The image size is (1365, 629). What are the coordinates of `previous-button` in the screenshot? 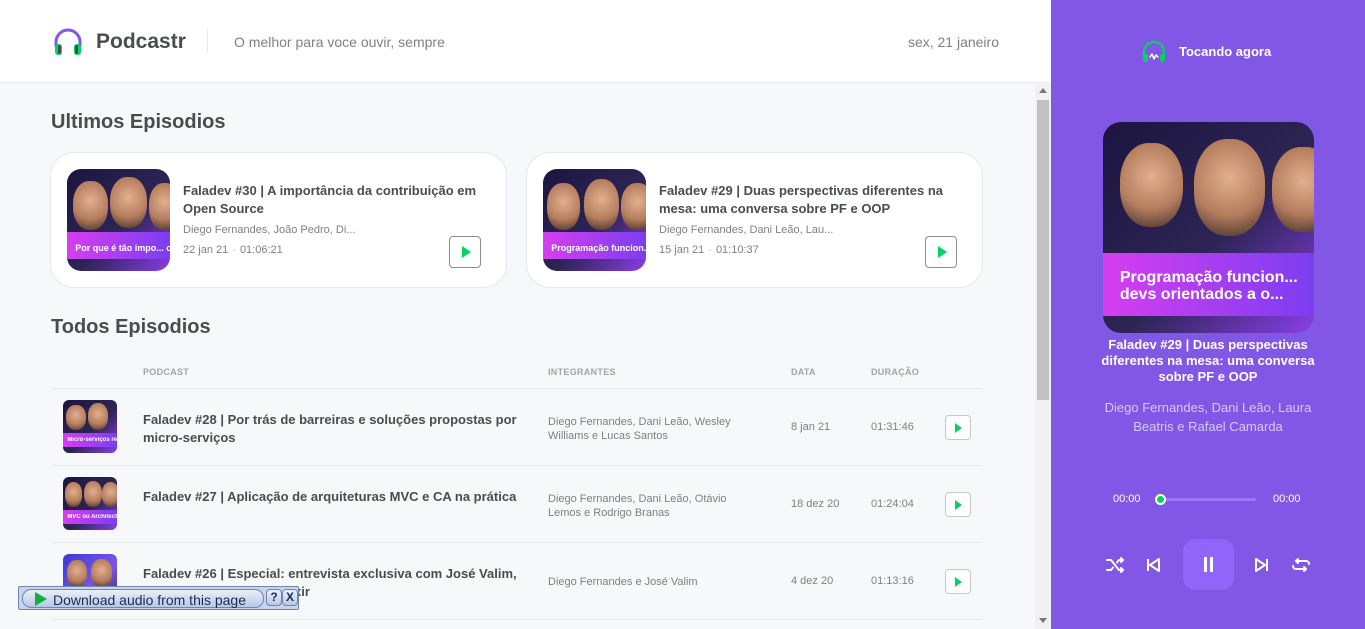 It's located at (1153, 565).